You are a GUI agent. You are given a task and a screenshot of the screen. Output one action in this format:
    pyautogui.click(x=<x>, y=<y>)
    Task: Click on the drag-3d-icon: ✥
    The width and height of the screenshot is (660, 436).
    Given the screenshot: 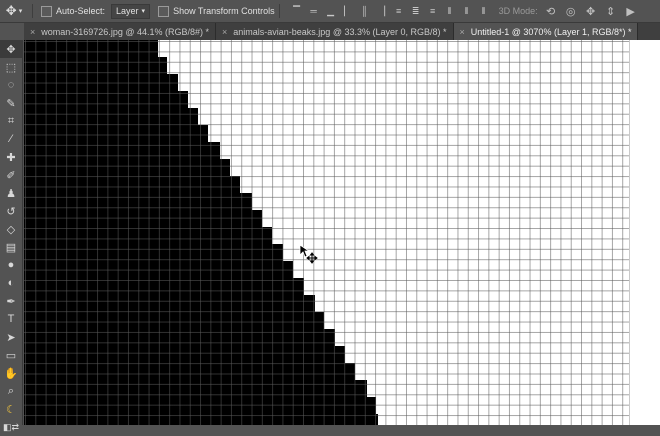 What is the action you would take?
    pyautogui.click(x=591, y=11)
    